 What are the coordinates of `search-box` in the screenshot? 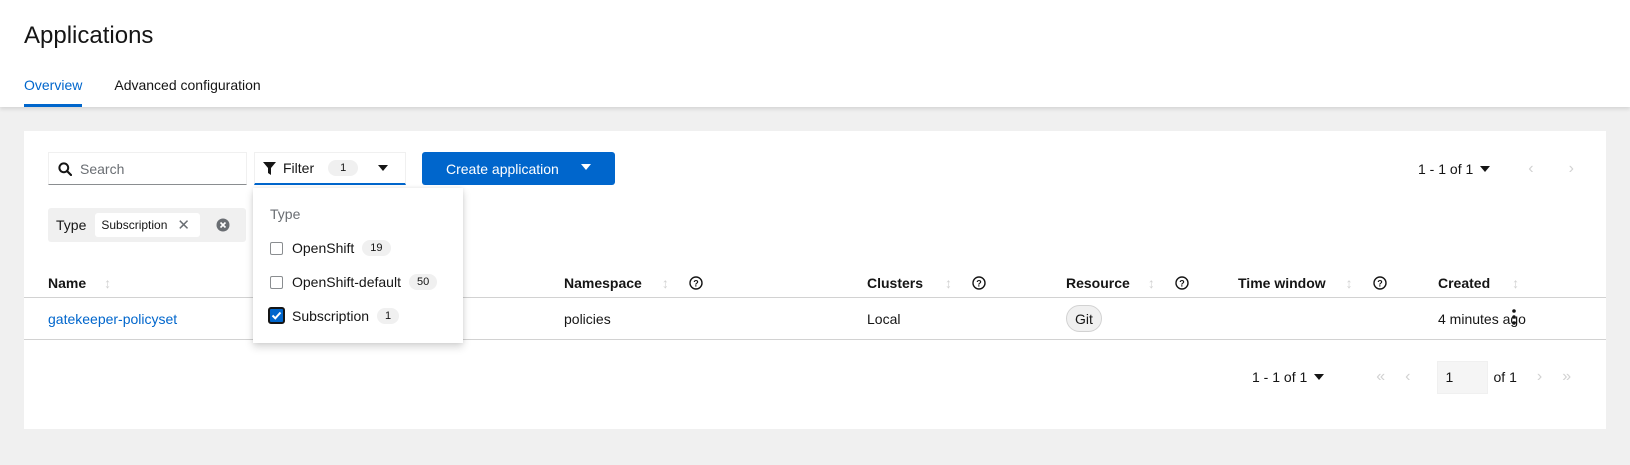 It's located at (147, 168).